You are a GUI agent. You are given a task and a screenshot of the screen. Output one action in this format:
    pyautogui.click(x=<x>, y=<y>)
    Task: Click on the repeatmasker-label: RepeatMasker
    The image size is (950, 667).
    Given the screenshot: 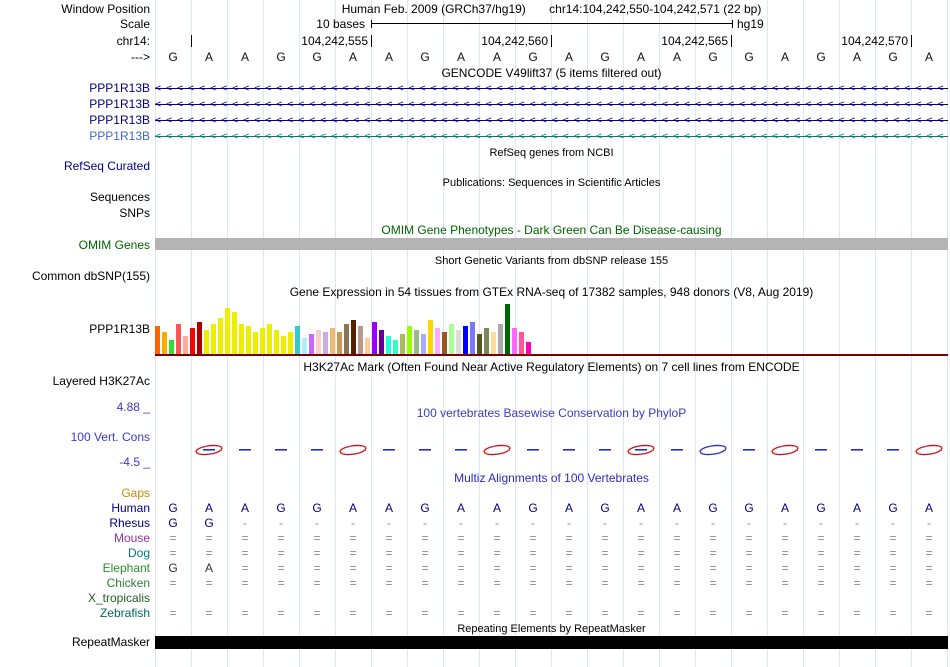 What is the action you would take?
    pyautogui.click(x=75, y=642)
    